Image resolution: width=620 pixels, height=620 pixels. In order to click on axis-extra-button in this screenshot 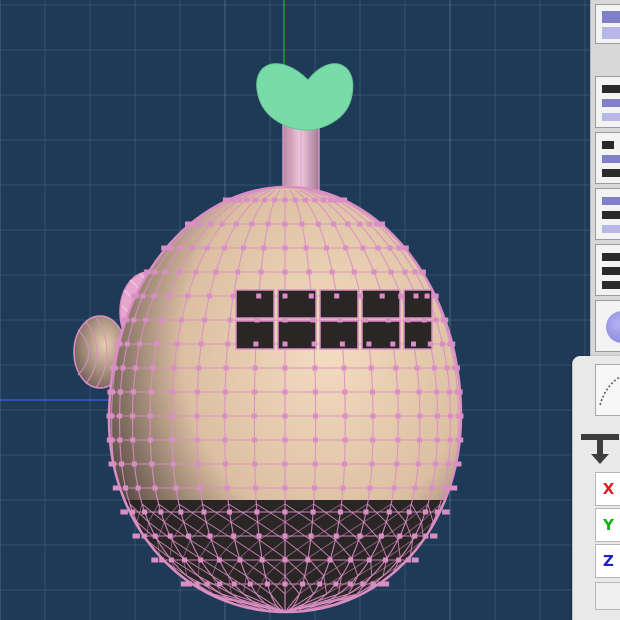, I will do `click(607, 596)`.